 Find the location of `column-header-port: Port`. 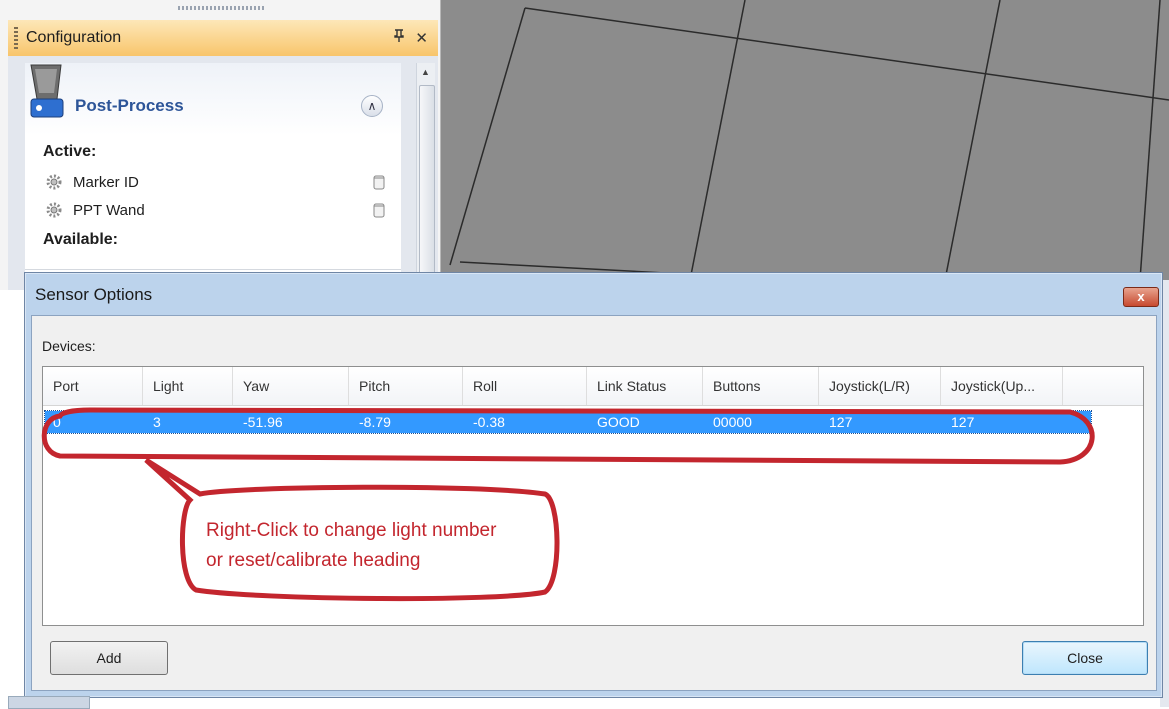

column-header-port: Port is located at coordinates (93, 386).